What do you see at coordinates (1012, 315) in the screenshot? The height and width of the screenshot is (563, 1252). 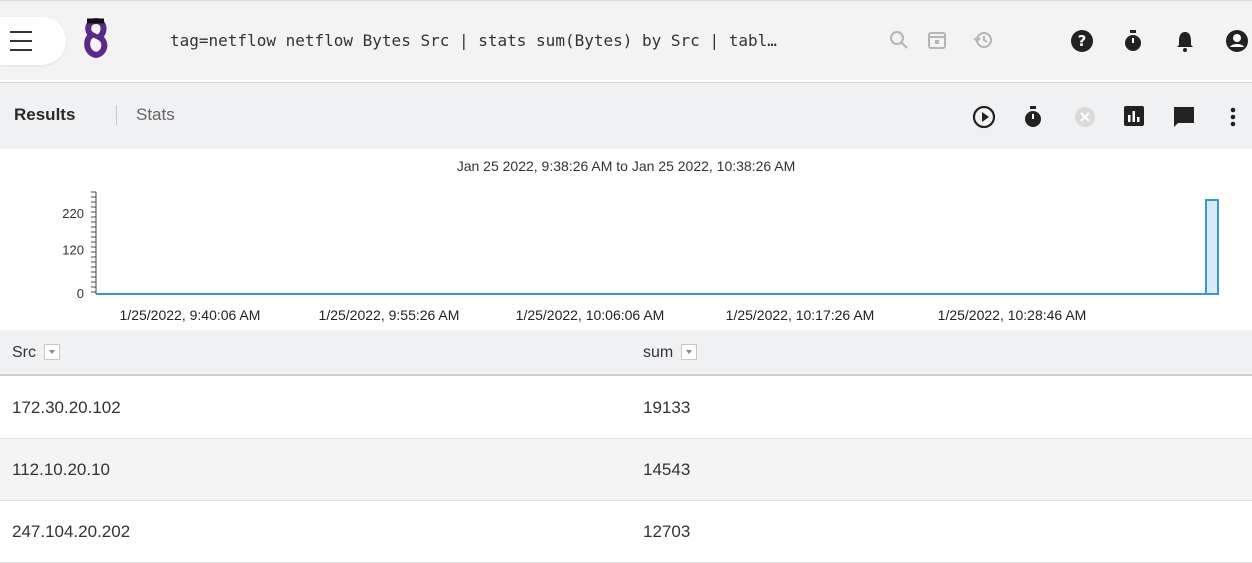 I see `x-tick-label: 1/25/2022, 10:28:46 AM` at bounding box center [1012, 315].